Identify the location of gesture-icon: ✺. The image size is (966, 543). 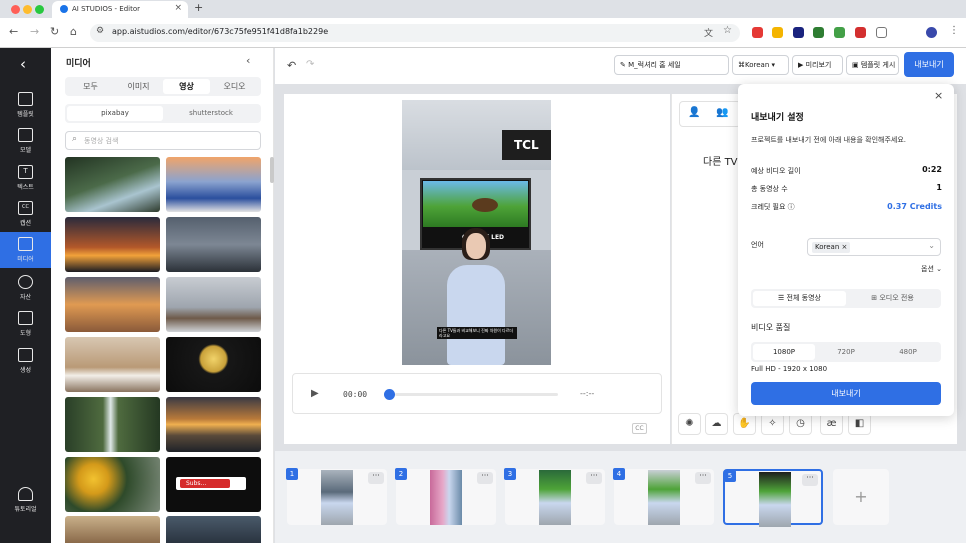
(689, 424).